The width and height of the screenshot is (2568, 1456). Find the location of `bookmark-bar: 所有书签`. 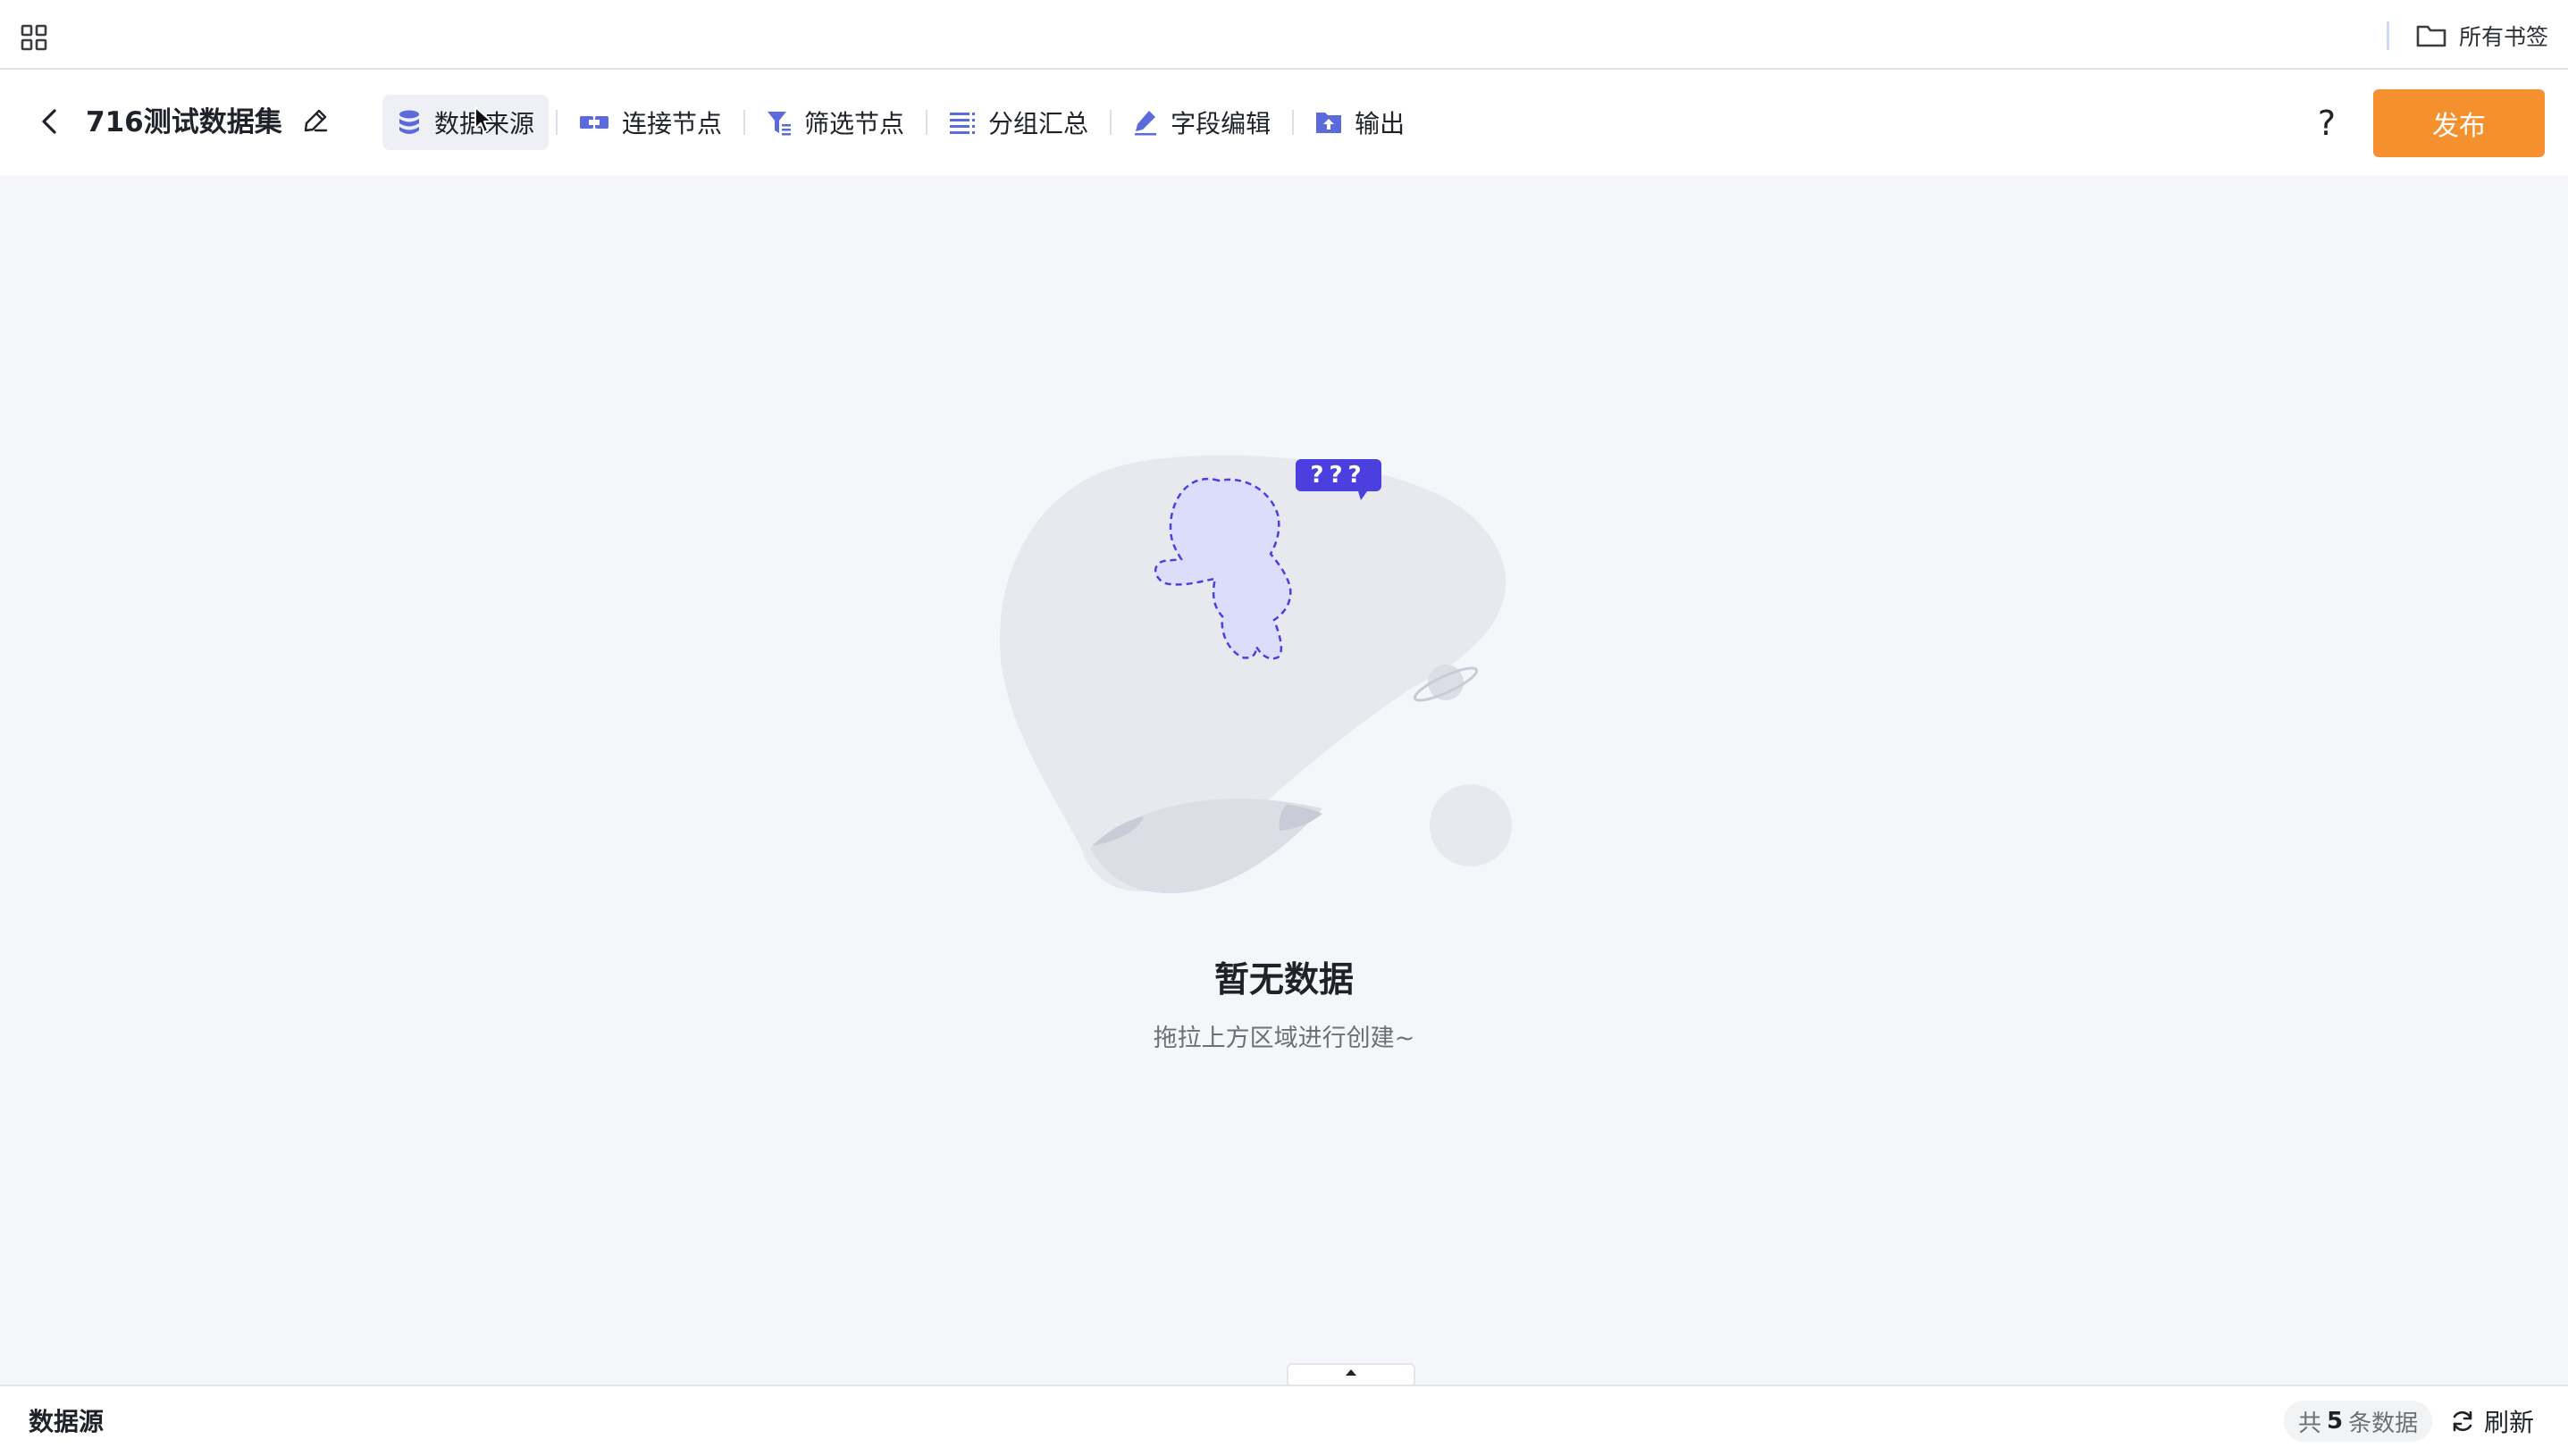

bookmark-bar: 所有书签 is located at coordinates (1284, 35).